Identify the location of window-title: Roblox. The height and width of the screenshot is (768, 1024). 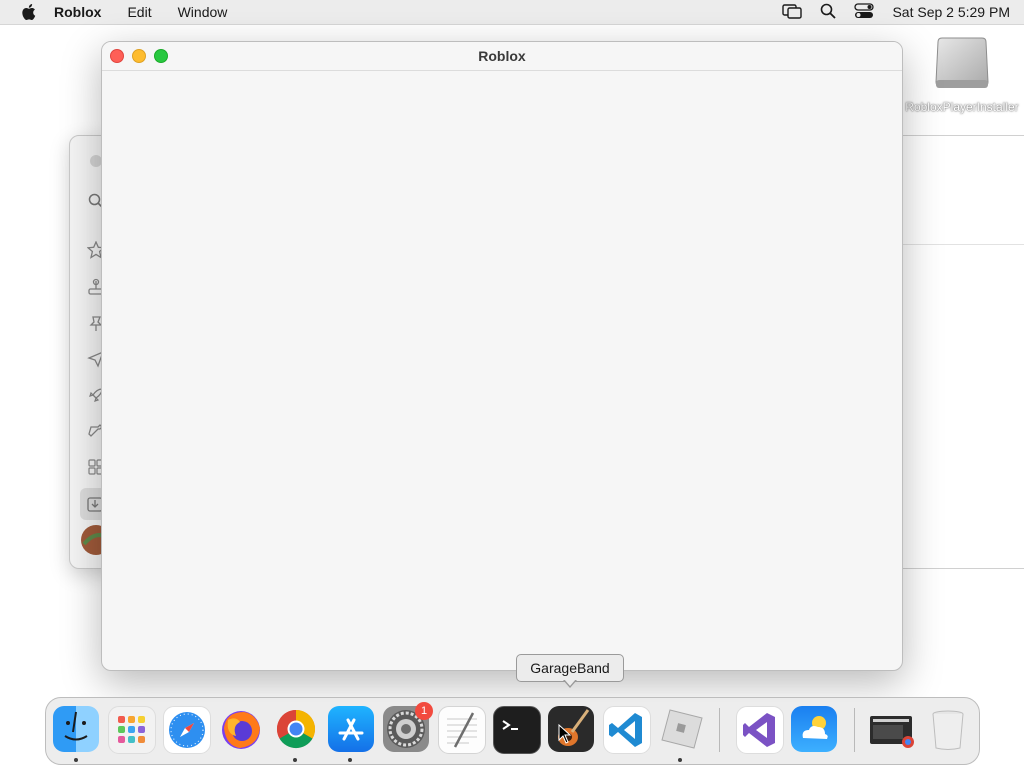
(502, 56).